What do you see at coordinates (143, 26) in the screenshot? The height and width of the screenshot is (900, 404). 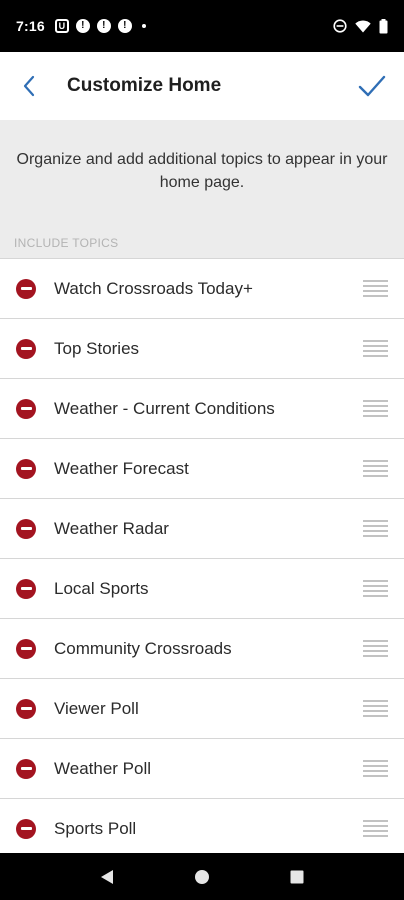 I see `notification-dot` at bounding box center [143, 26].